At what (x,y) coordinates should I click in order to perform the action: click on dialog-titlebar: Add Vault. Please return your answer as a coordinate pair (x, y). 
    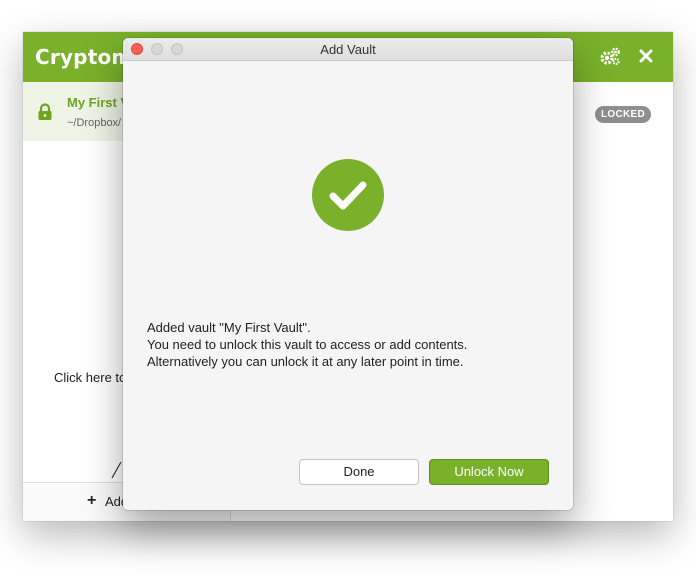
    Looking at the image, I should click on (348, 49).